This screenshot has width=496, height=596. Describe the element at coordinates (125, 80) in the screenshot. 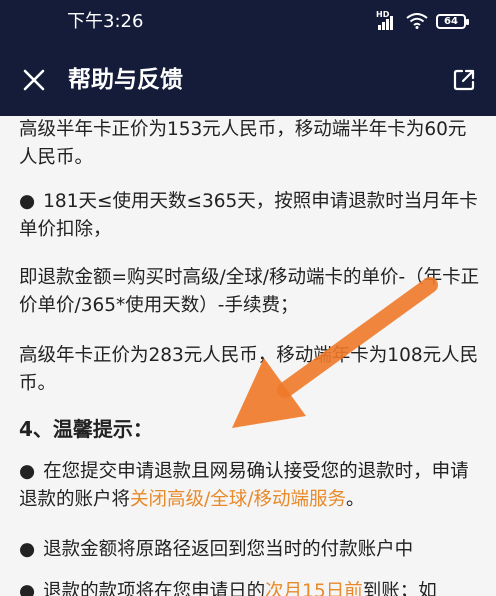

I see `page-title: 帮助与反馈` at that location.